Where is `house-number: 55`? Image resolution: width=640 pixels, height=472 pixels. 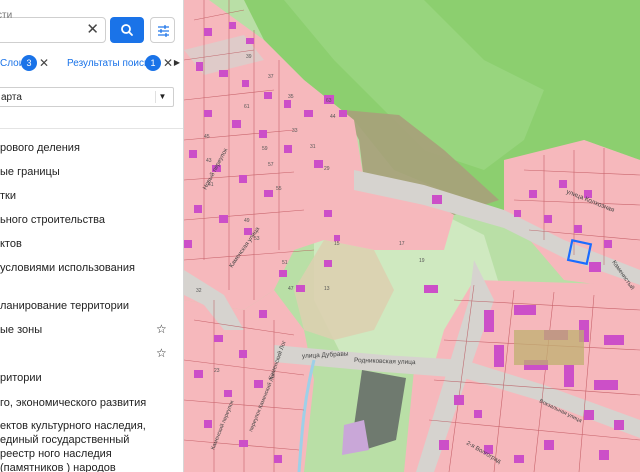
house-number: 55 is located at coordinates (279, 189).